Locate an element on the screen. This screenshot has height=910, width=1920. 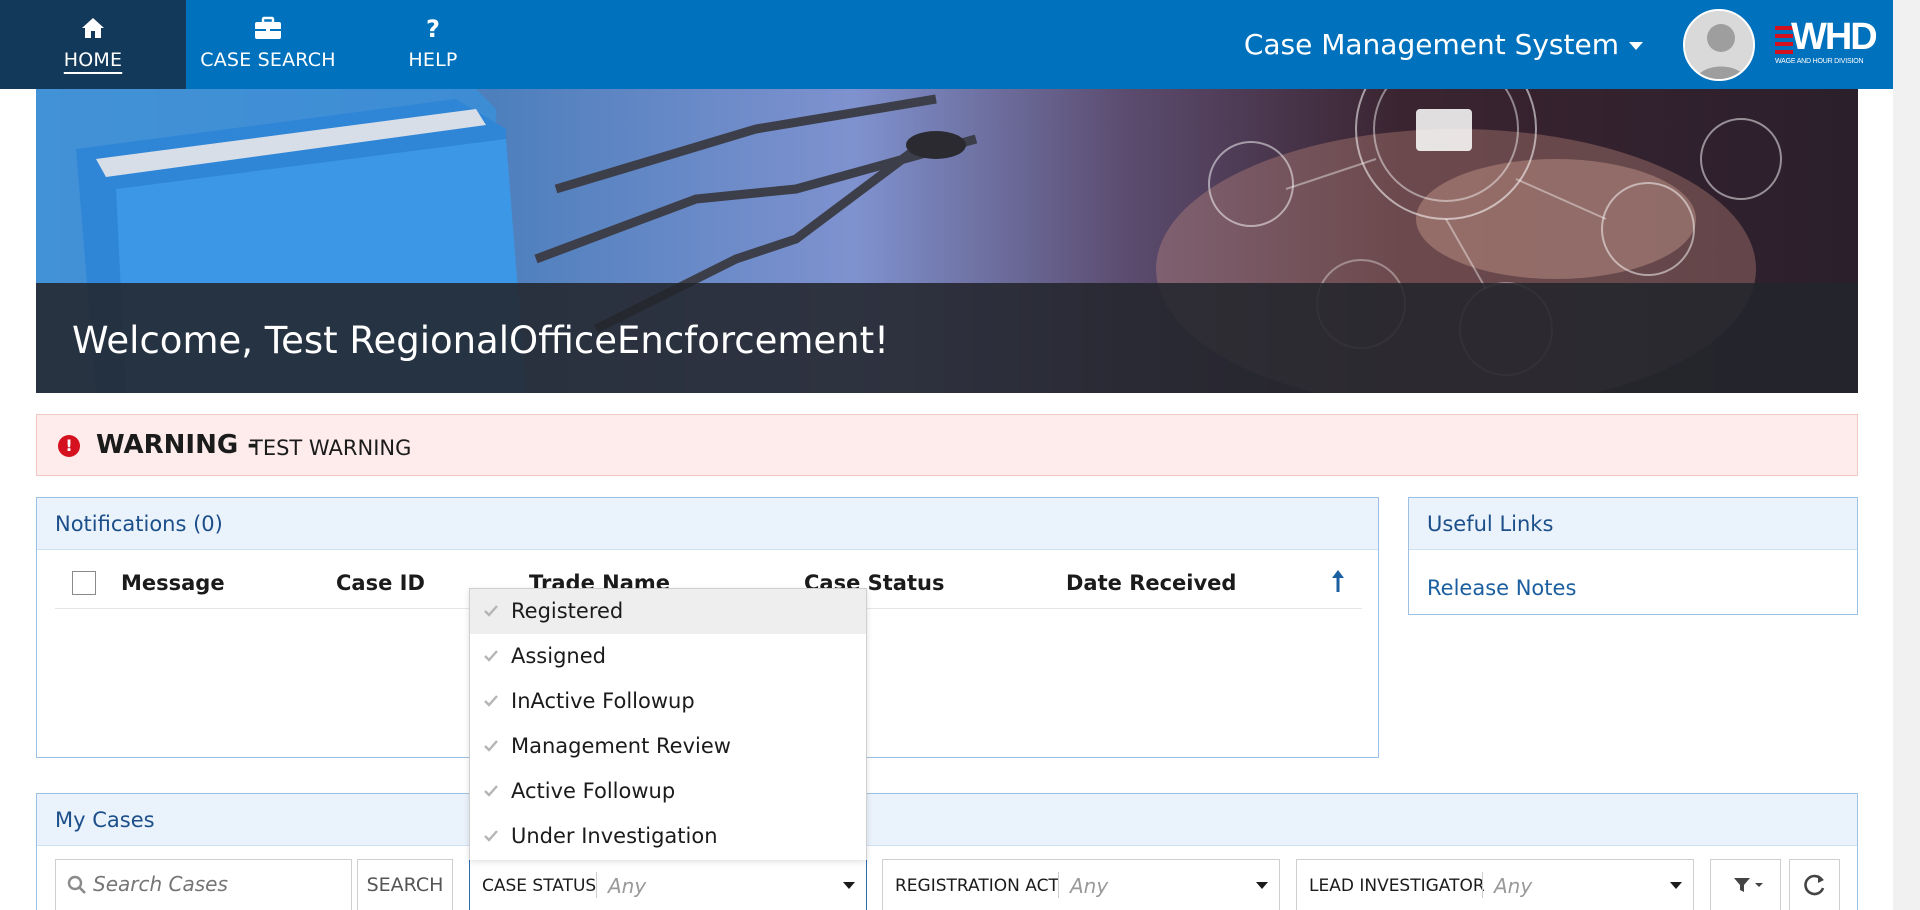
option-assigned: Assigned is located at coordinates (668, 656).